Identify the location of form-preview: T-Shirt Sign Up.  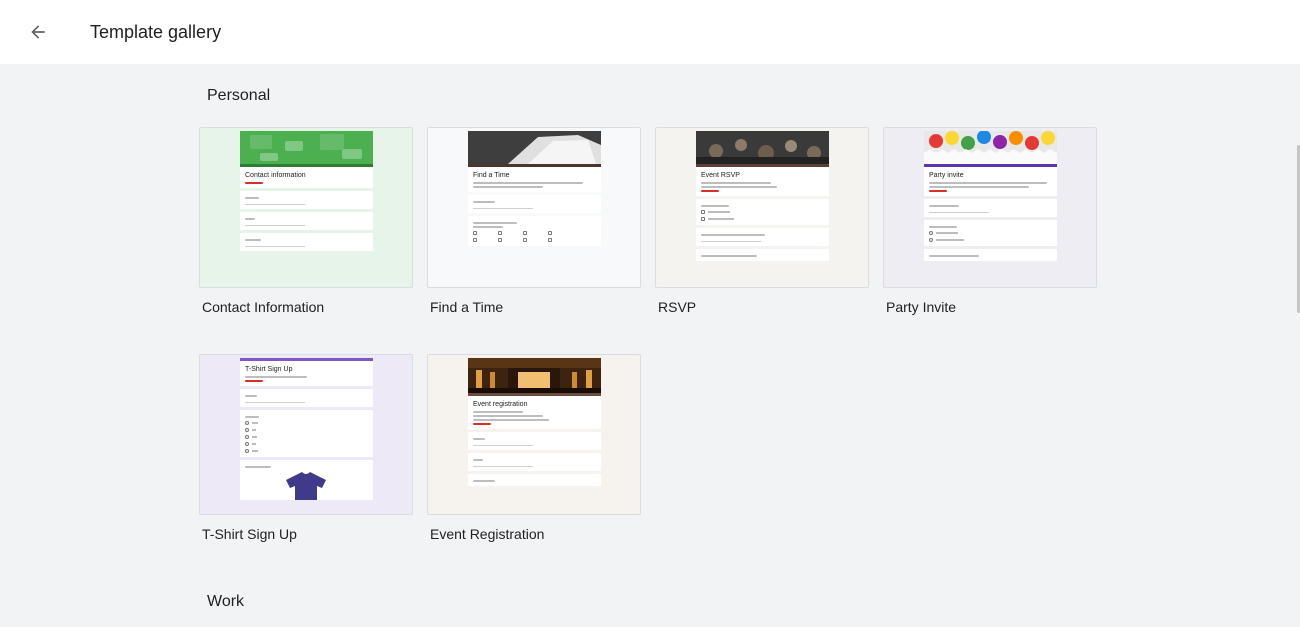
(306, 436).